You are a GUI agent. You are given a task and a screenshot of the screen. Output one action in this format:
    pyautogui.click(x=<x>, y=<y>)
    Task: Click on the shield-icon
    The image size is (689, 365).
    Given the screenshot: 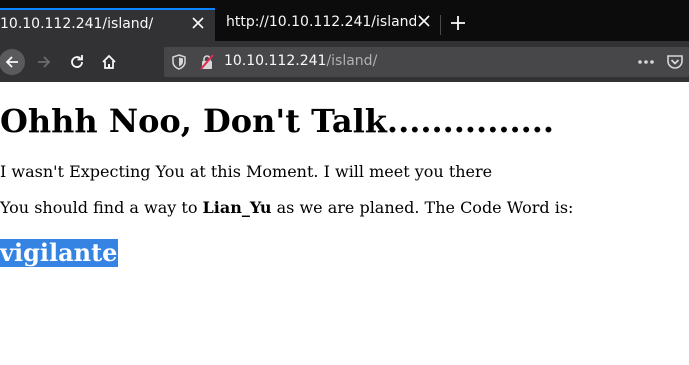 What is the action you would take?
    pyautogui.click(x=179, y=62)
    